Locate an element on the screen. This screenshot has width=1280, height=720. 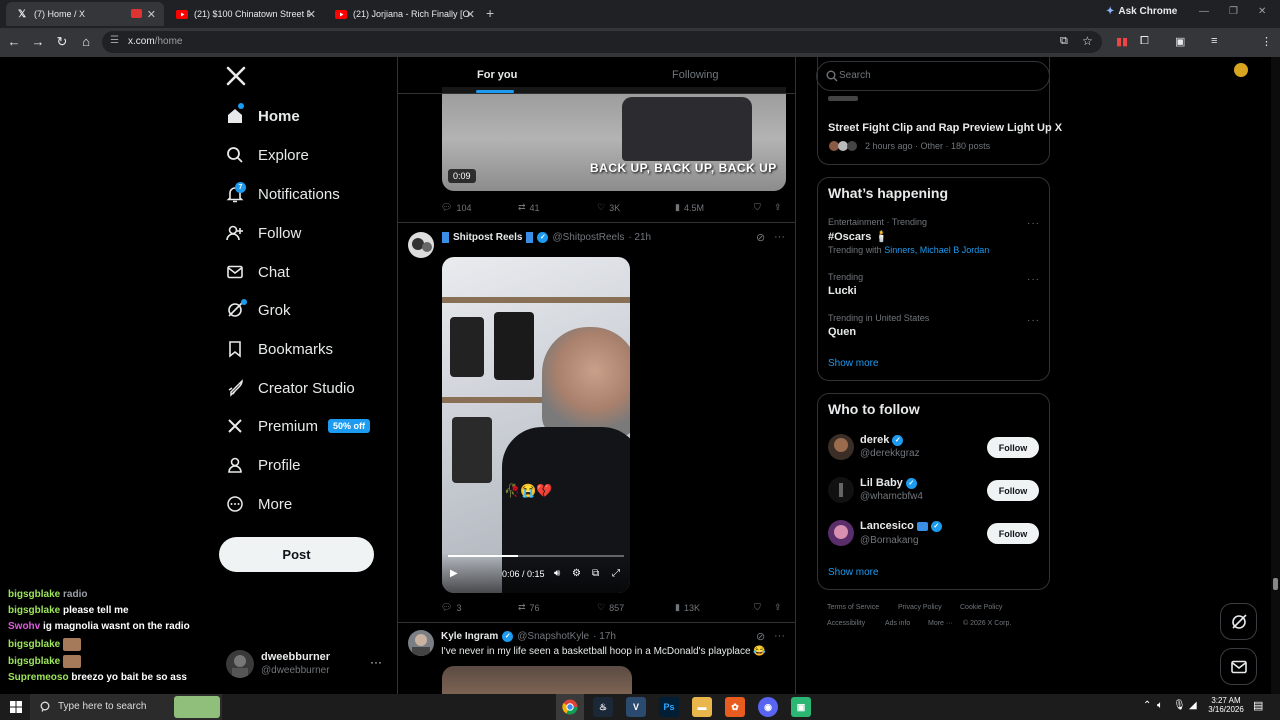
trend-name: #Oscars 🕯️ is located at coordinates (858, 236).